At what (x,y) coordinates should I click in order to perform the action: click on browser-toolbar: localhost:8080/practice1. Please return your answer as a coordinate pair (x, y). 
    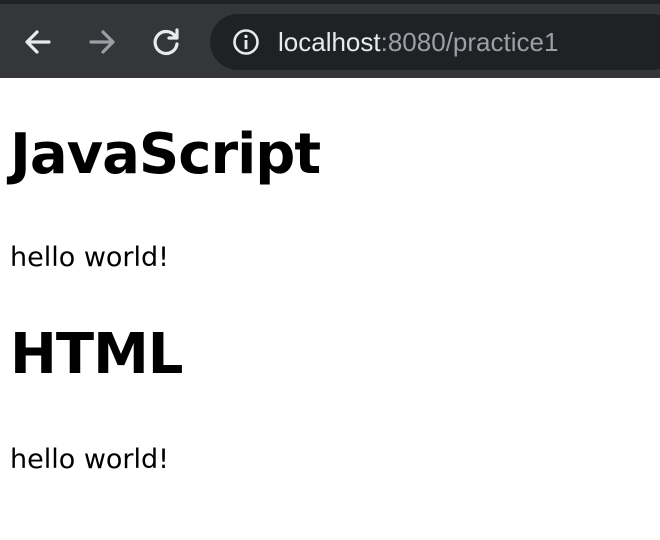
    Looking at the image, I should click on (330, 39).